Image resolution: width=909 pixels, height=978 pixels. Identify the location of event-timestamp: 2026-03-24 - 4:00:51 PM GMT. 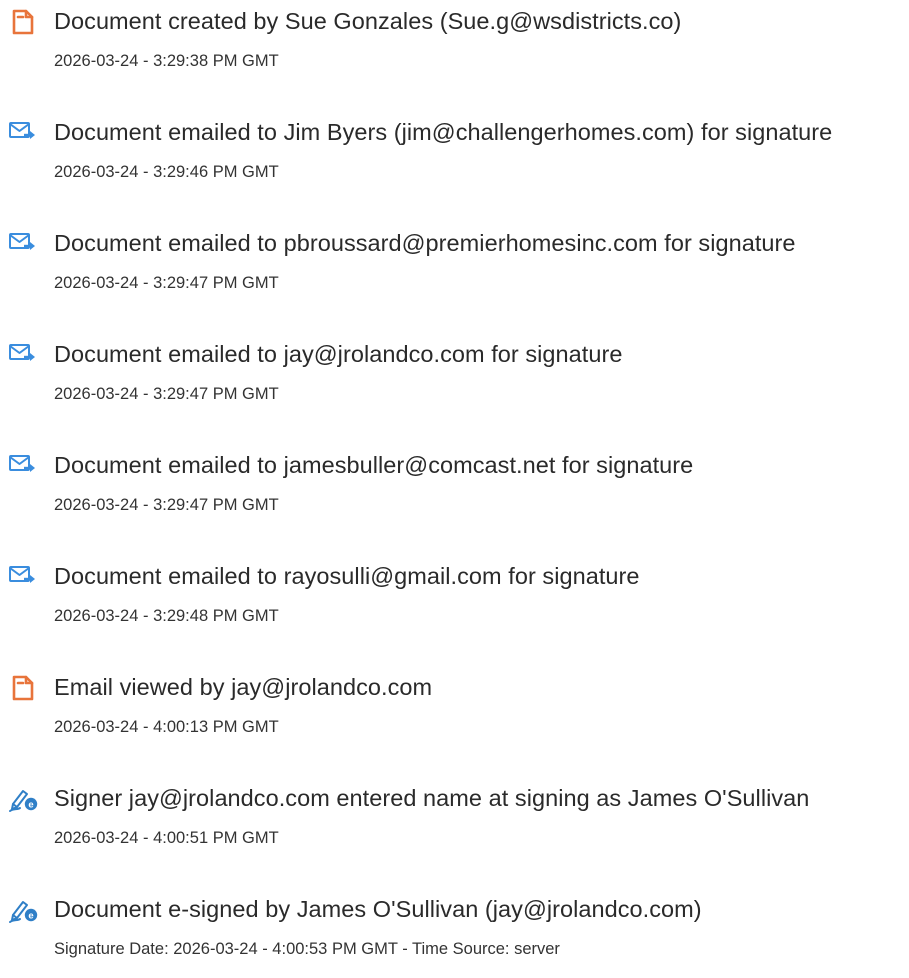
(166, 838).